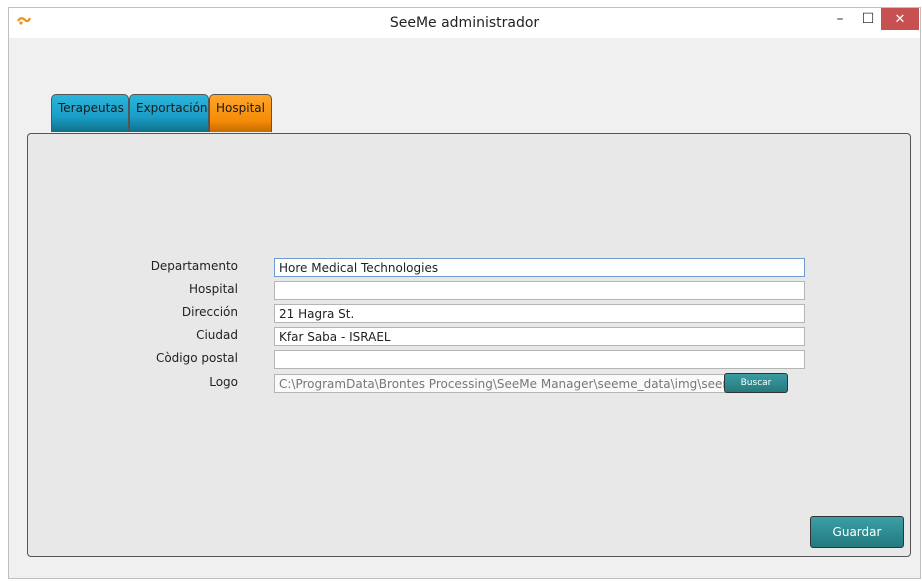 This screenshot has width=922, height=581. I want to click on direccion-field: 21 Hagra St., so click(539, 313).